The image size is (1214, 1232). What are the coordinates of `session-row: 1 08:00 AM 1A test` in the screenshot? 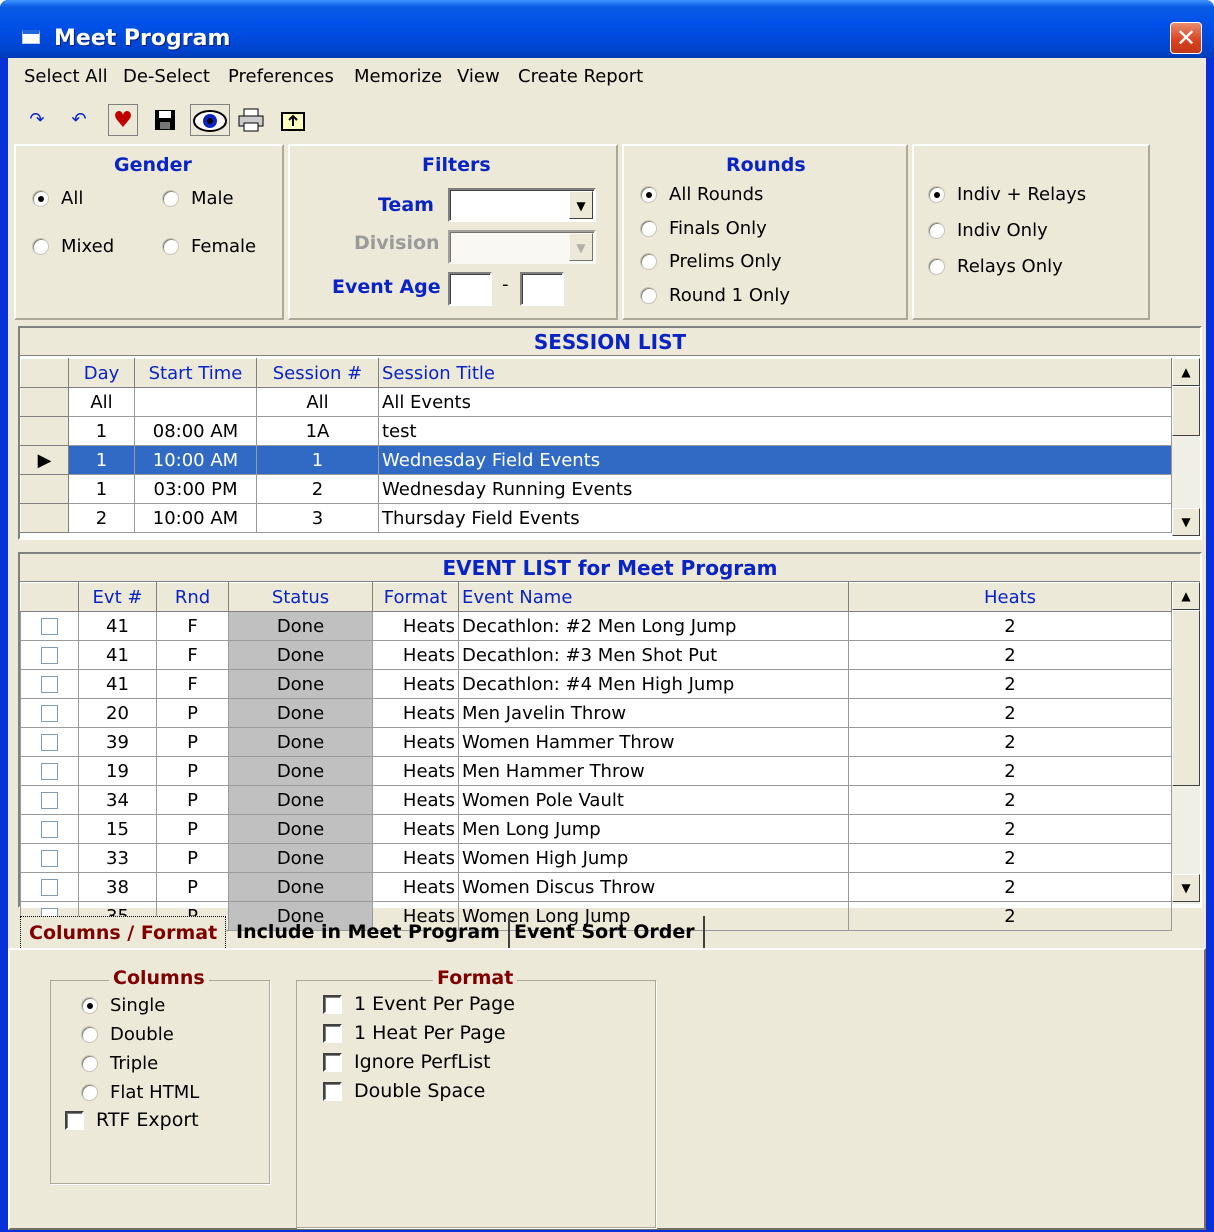 It's located at (596, 431).